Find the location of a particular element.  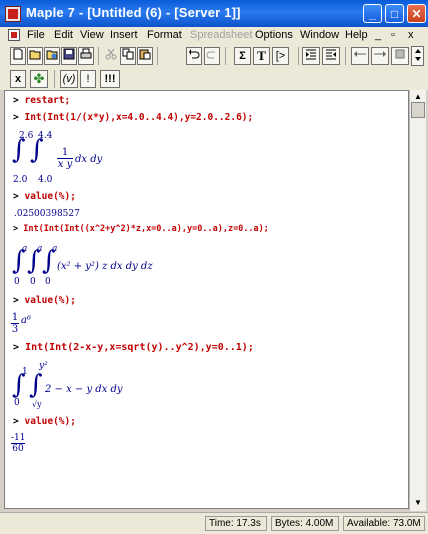

differential: dx dy is located at coordinates (89, 159).